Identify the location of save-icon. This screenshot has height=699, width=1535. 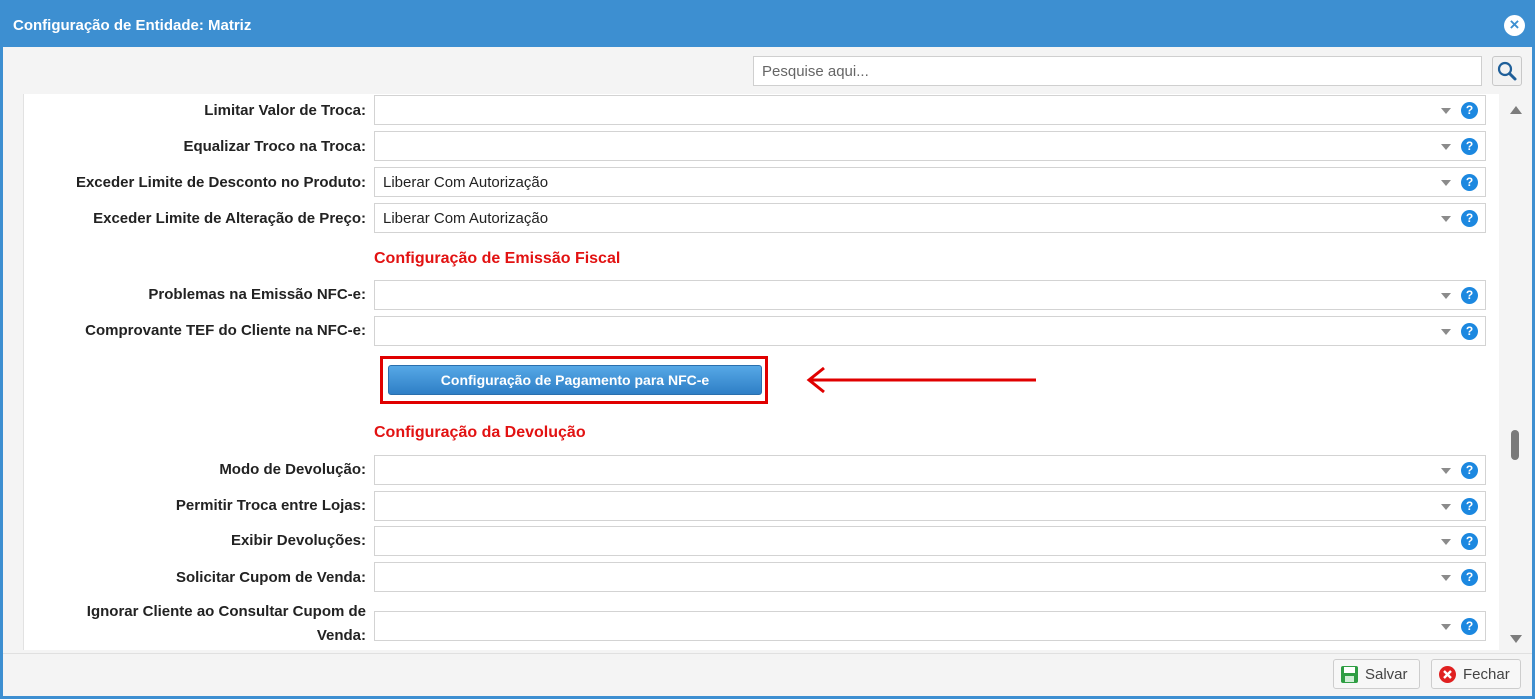
(1349, 674).